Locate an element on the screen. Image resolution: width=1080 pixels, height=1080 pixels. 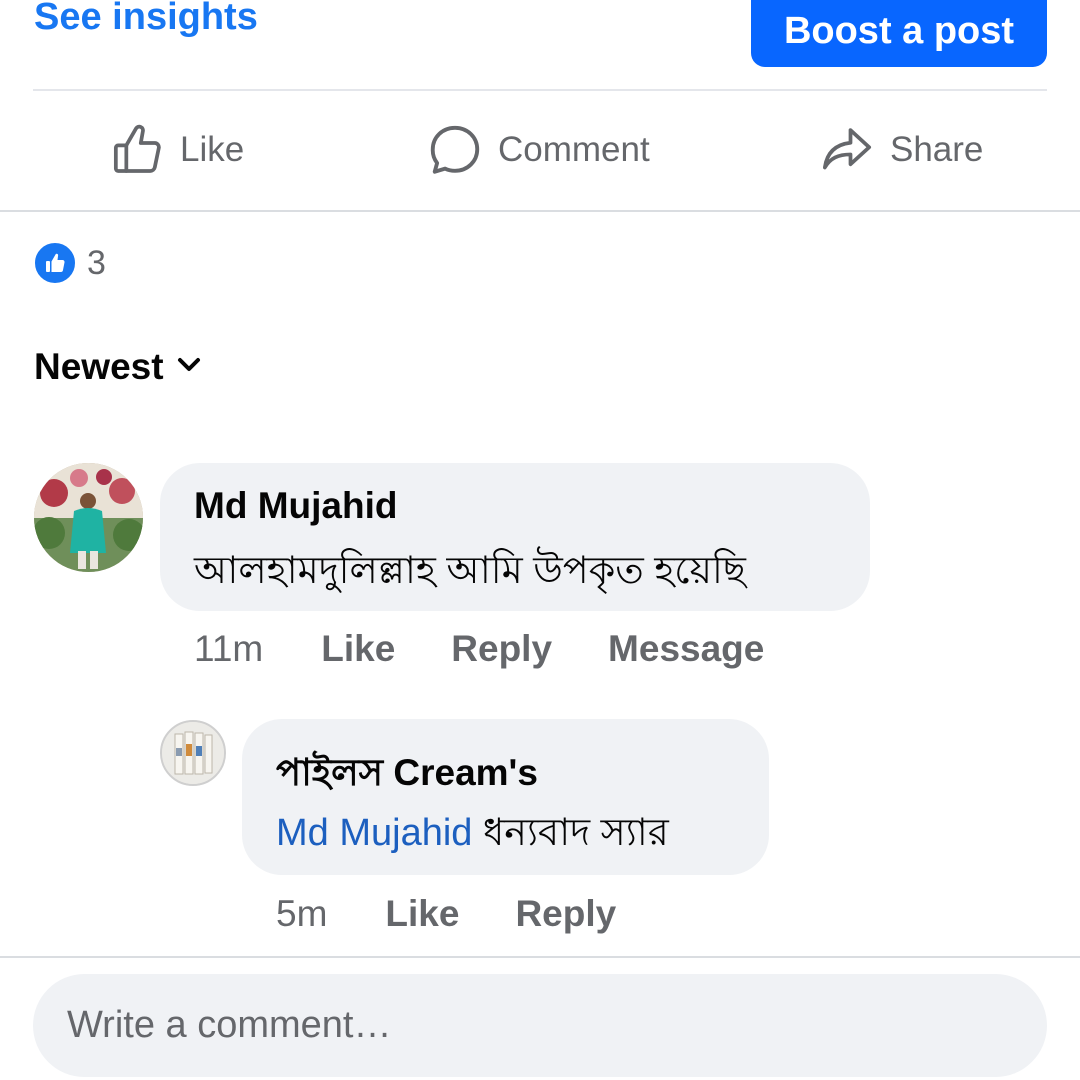
reaction-count: 3 is located at coordinates (96, 262).